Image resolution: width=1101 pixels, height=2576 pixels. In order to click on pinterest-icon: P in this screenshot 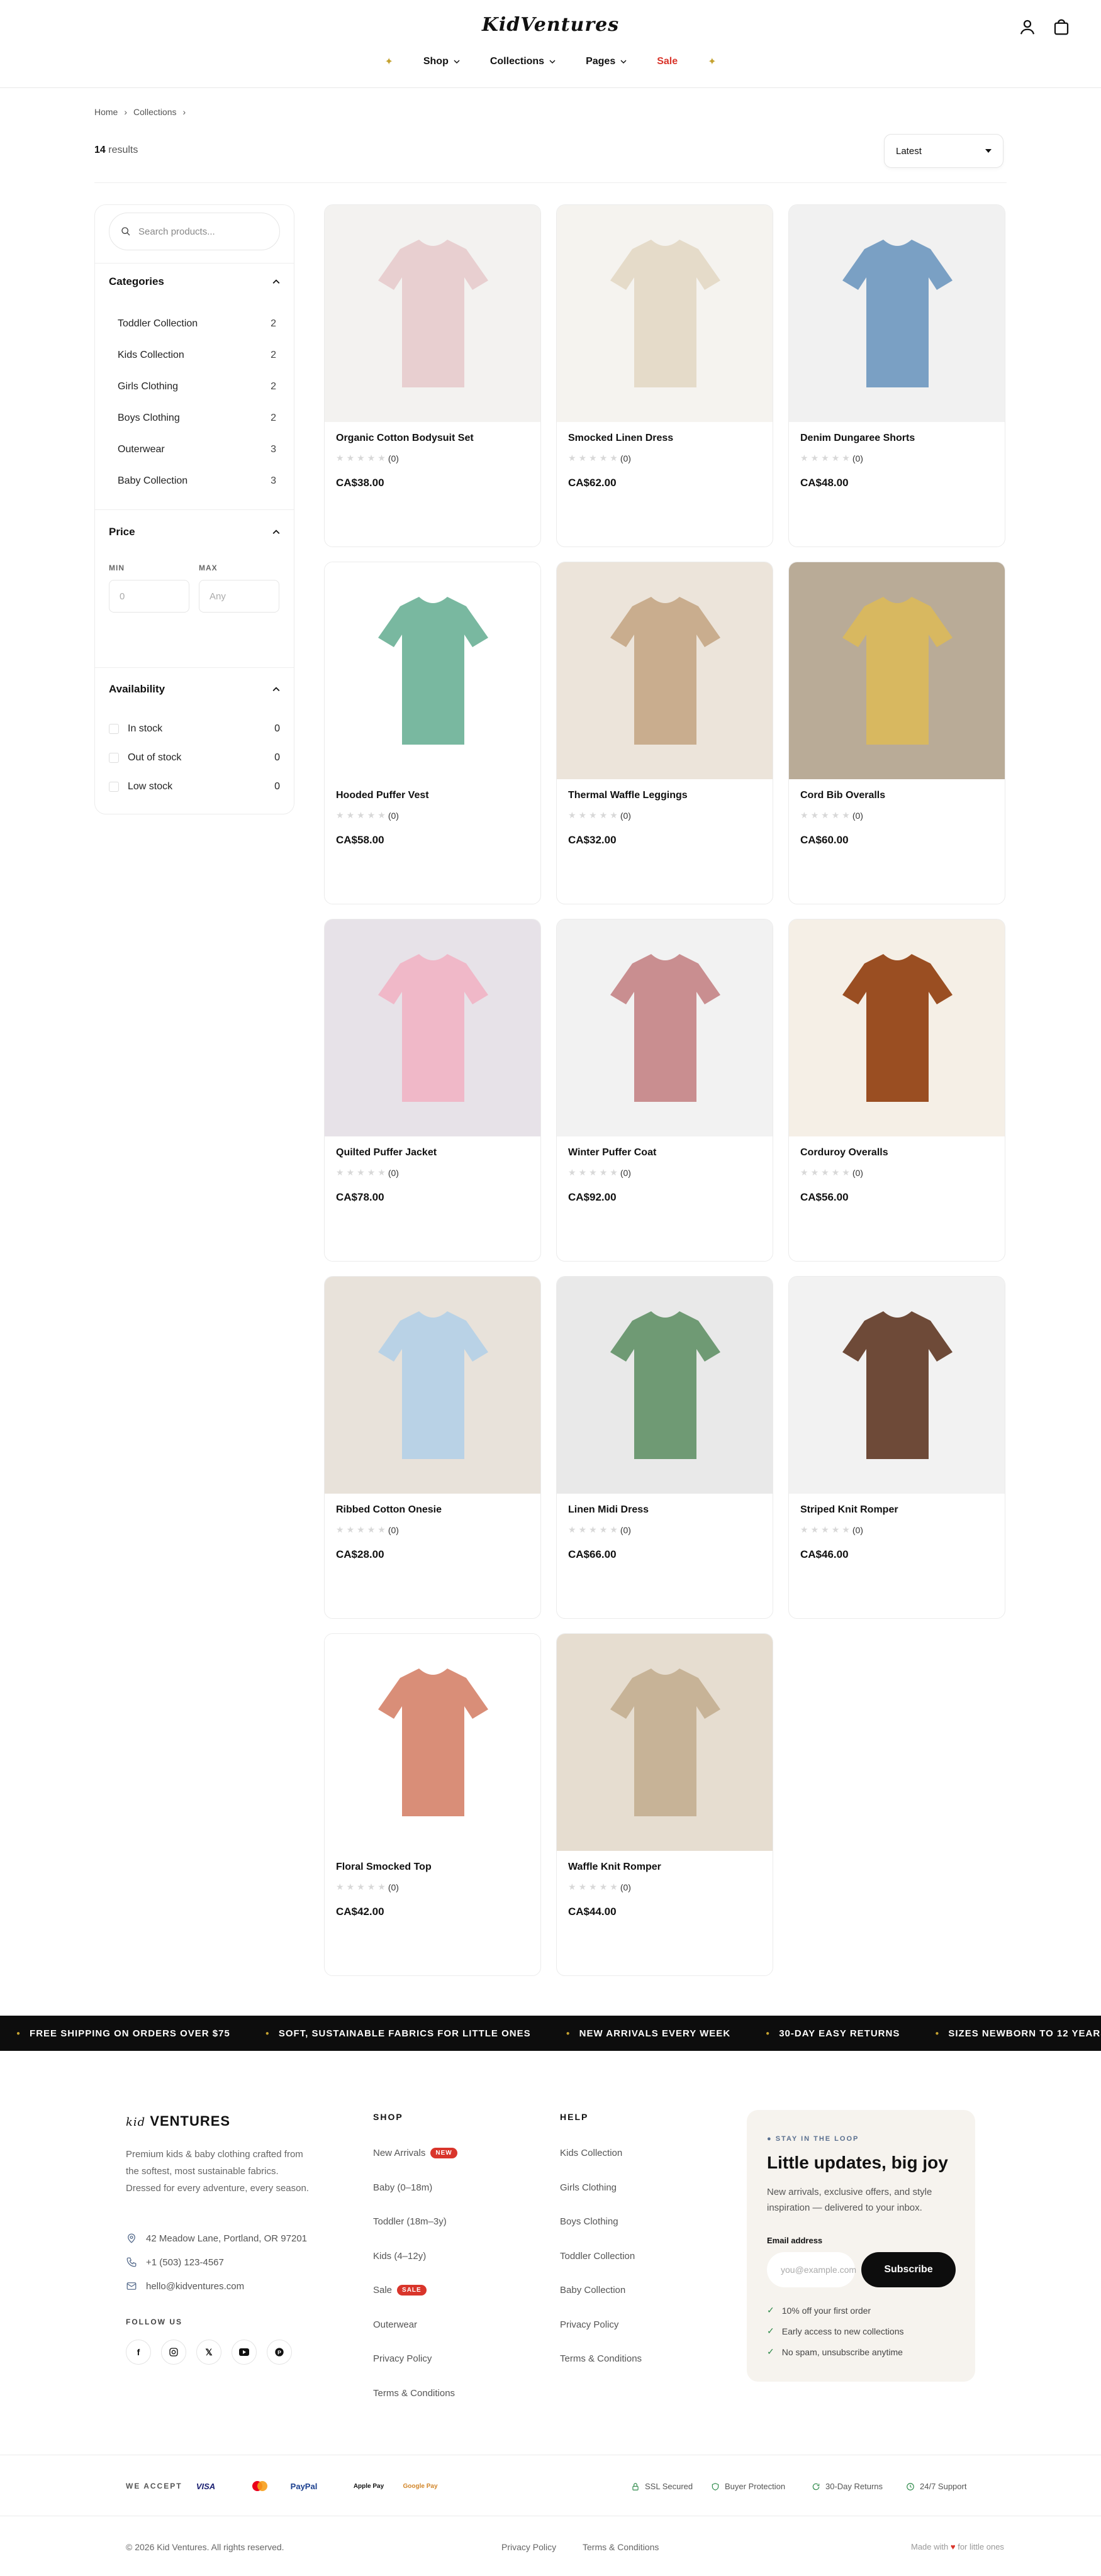, I will do `click(279, 2352)`.